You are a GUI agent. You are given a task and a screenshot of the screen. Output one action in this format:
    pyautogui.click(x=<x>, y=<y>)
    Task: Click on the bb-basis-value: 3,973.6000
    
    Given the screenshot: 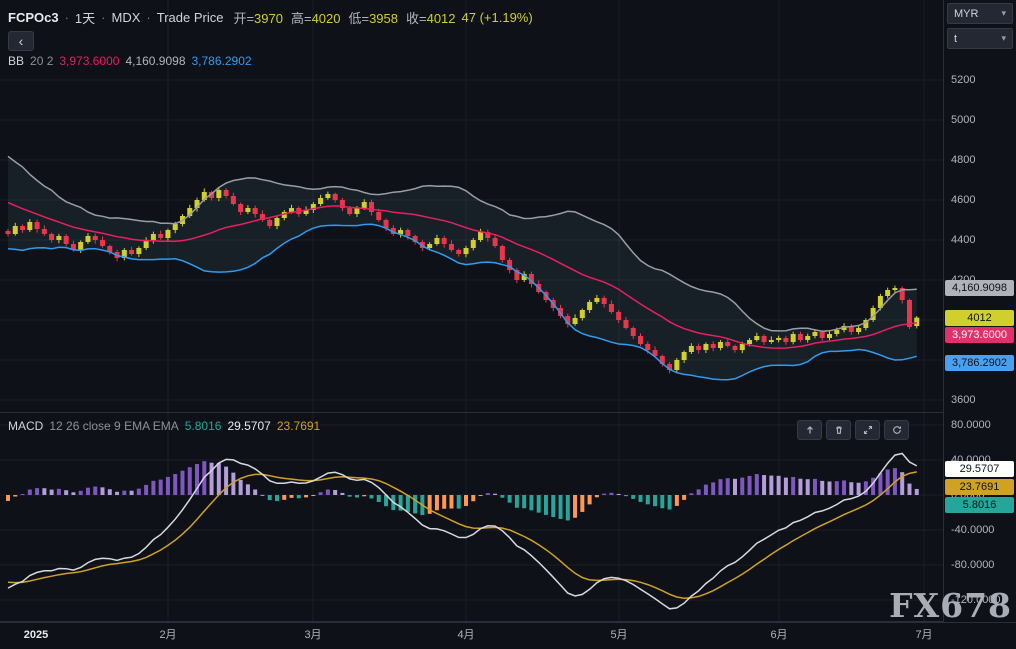 What is the action you would take?
    pyautogui.click(x=89, y=61)
    